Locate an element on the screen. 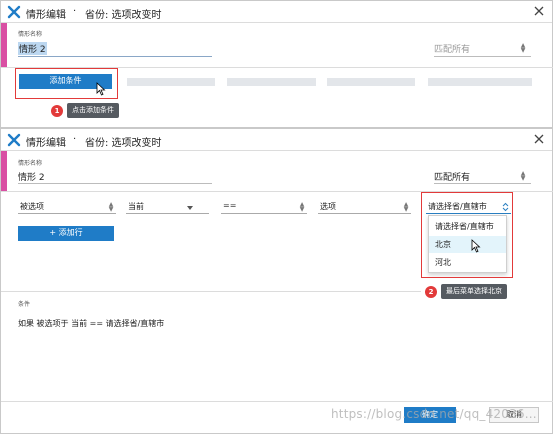 This screenshot has width=553, height=434. condition-operator-select: == is located at coordinates (229, 205).